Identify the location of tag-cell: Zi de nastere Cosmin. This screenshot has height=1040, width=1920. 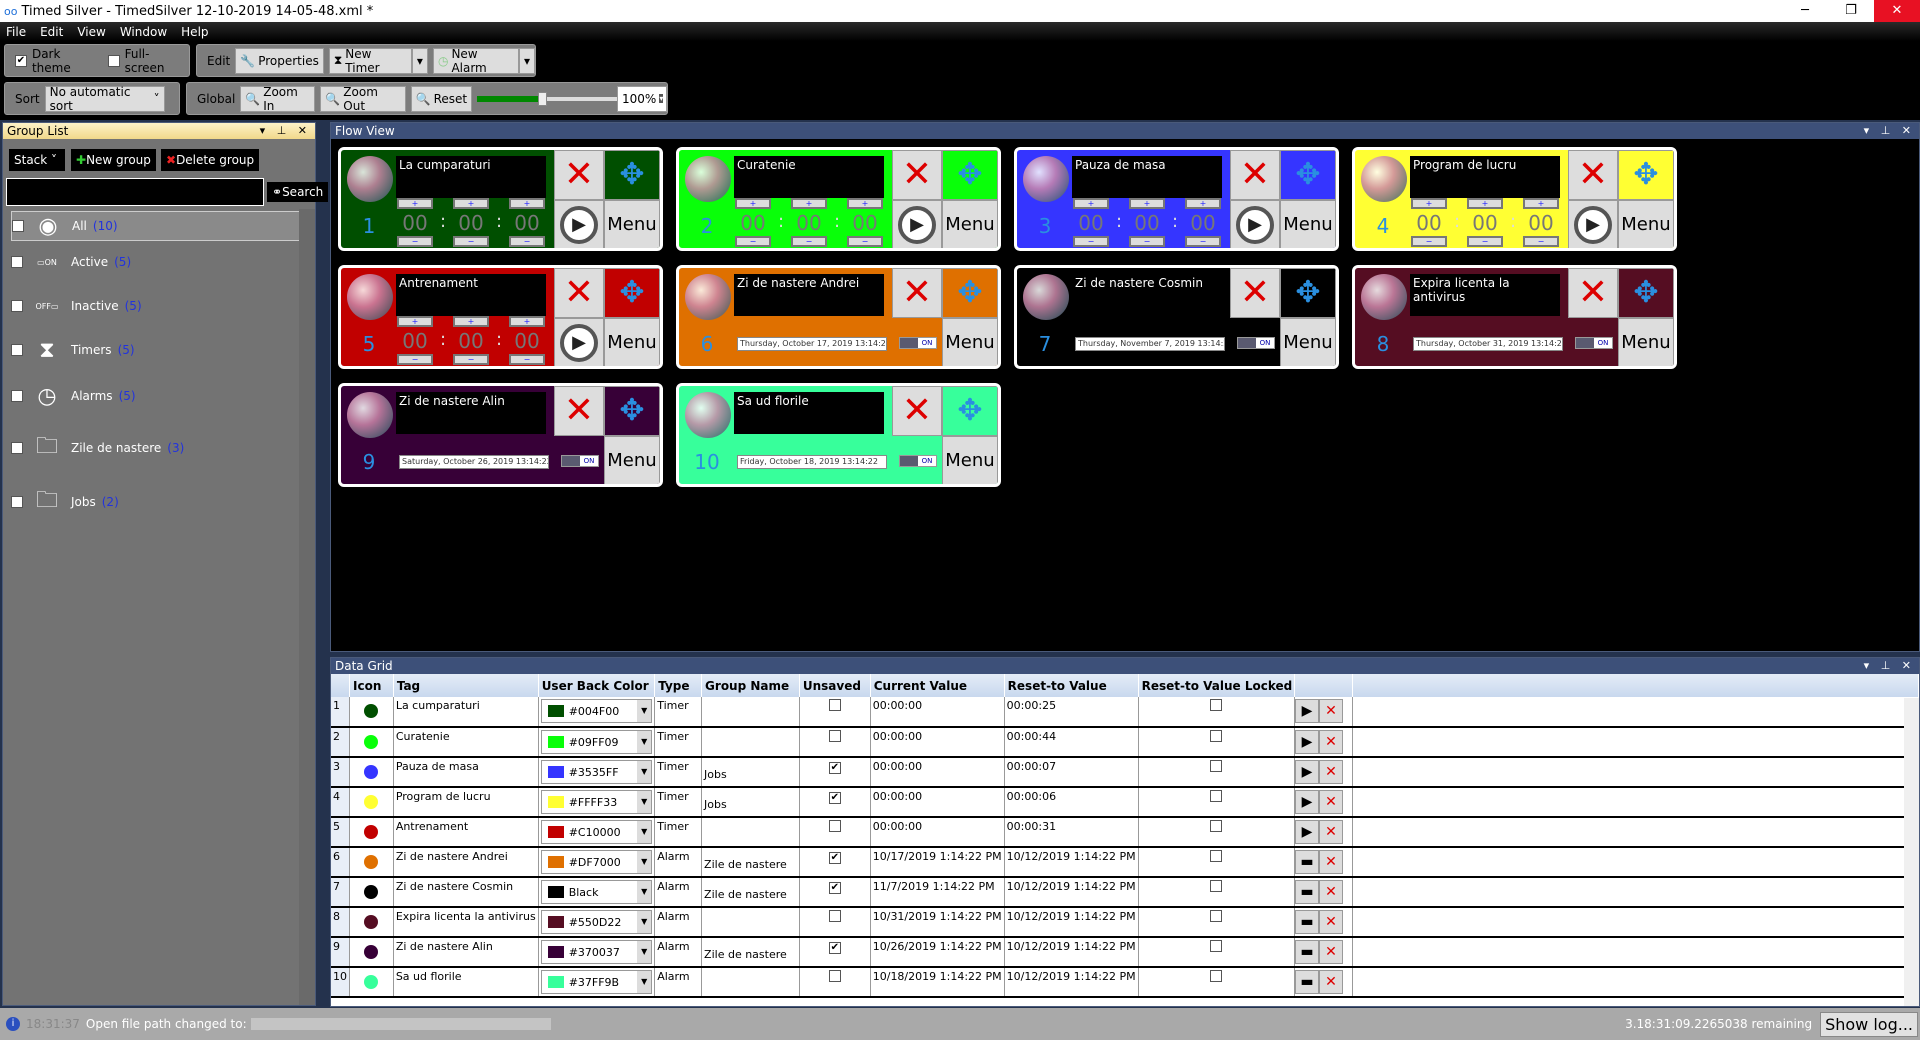
(466, 892).